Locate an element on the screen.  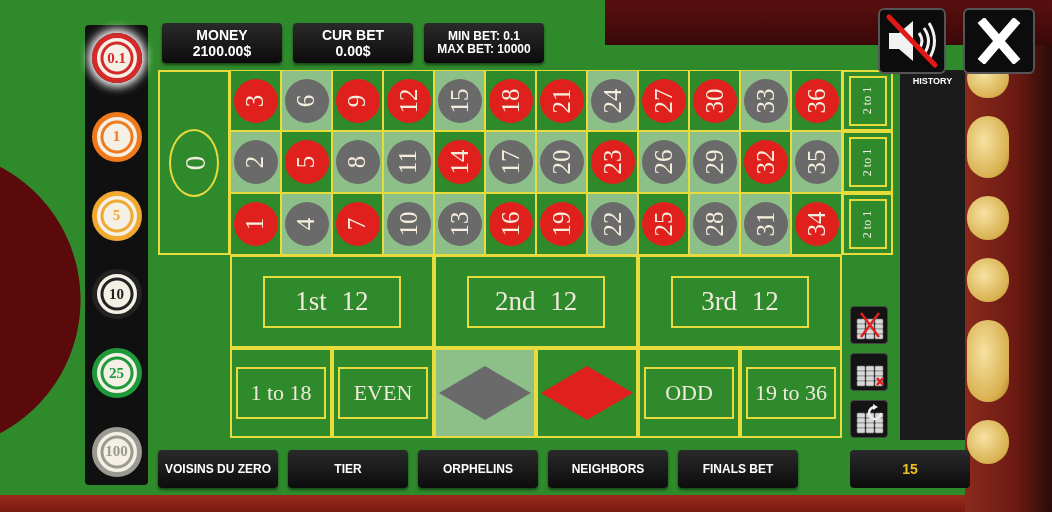
number-cell: 20 is located at coordinates (561, 162).